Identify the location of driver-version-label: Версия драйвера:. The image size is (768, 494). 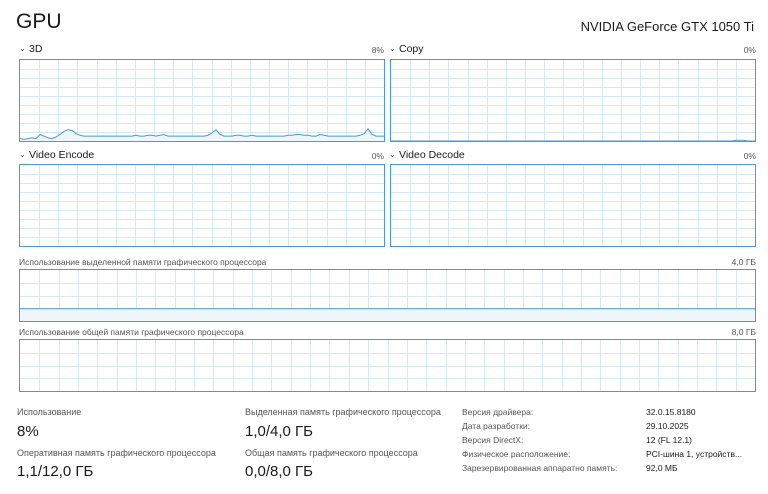
(498, 412).